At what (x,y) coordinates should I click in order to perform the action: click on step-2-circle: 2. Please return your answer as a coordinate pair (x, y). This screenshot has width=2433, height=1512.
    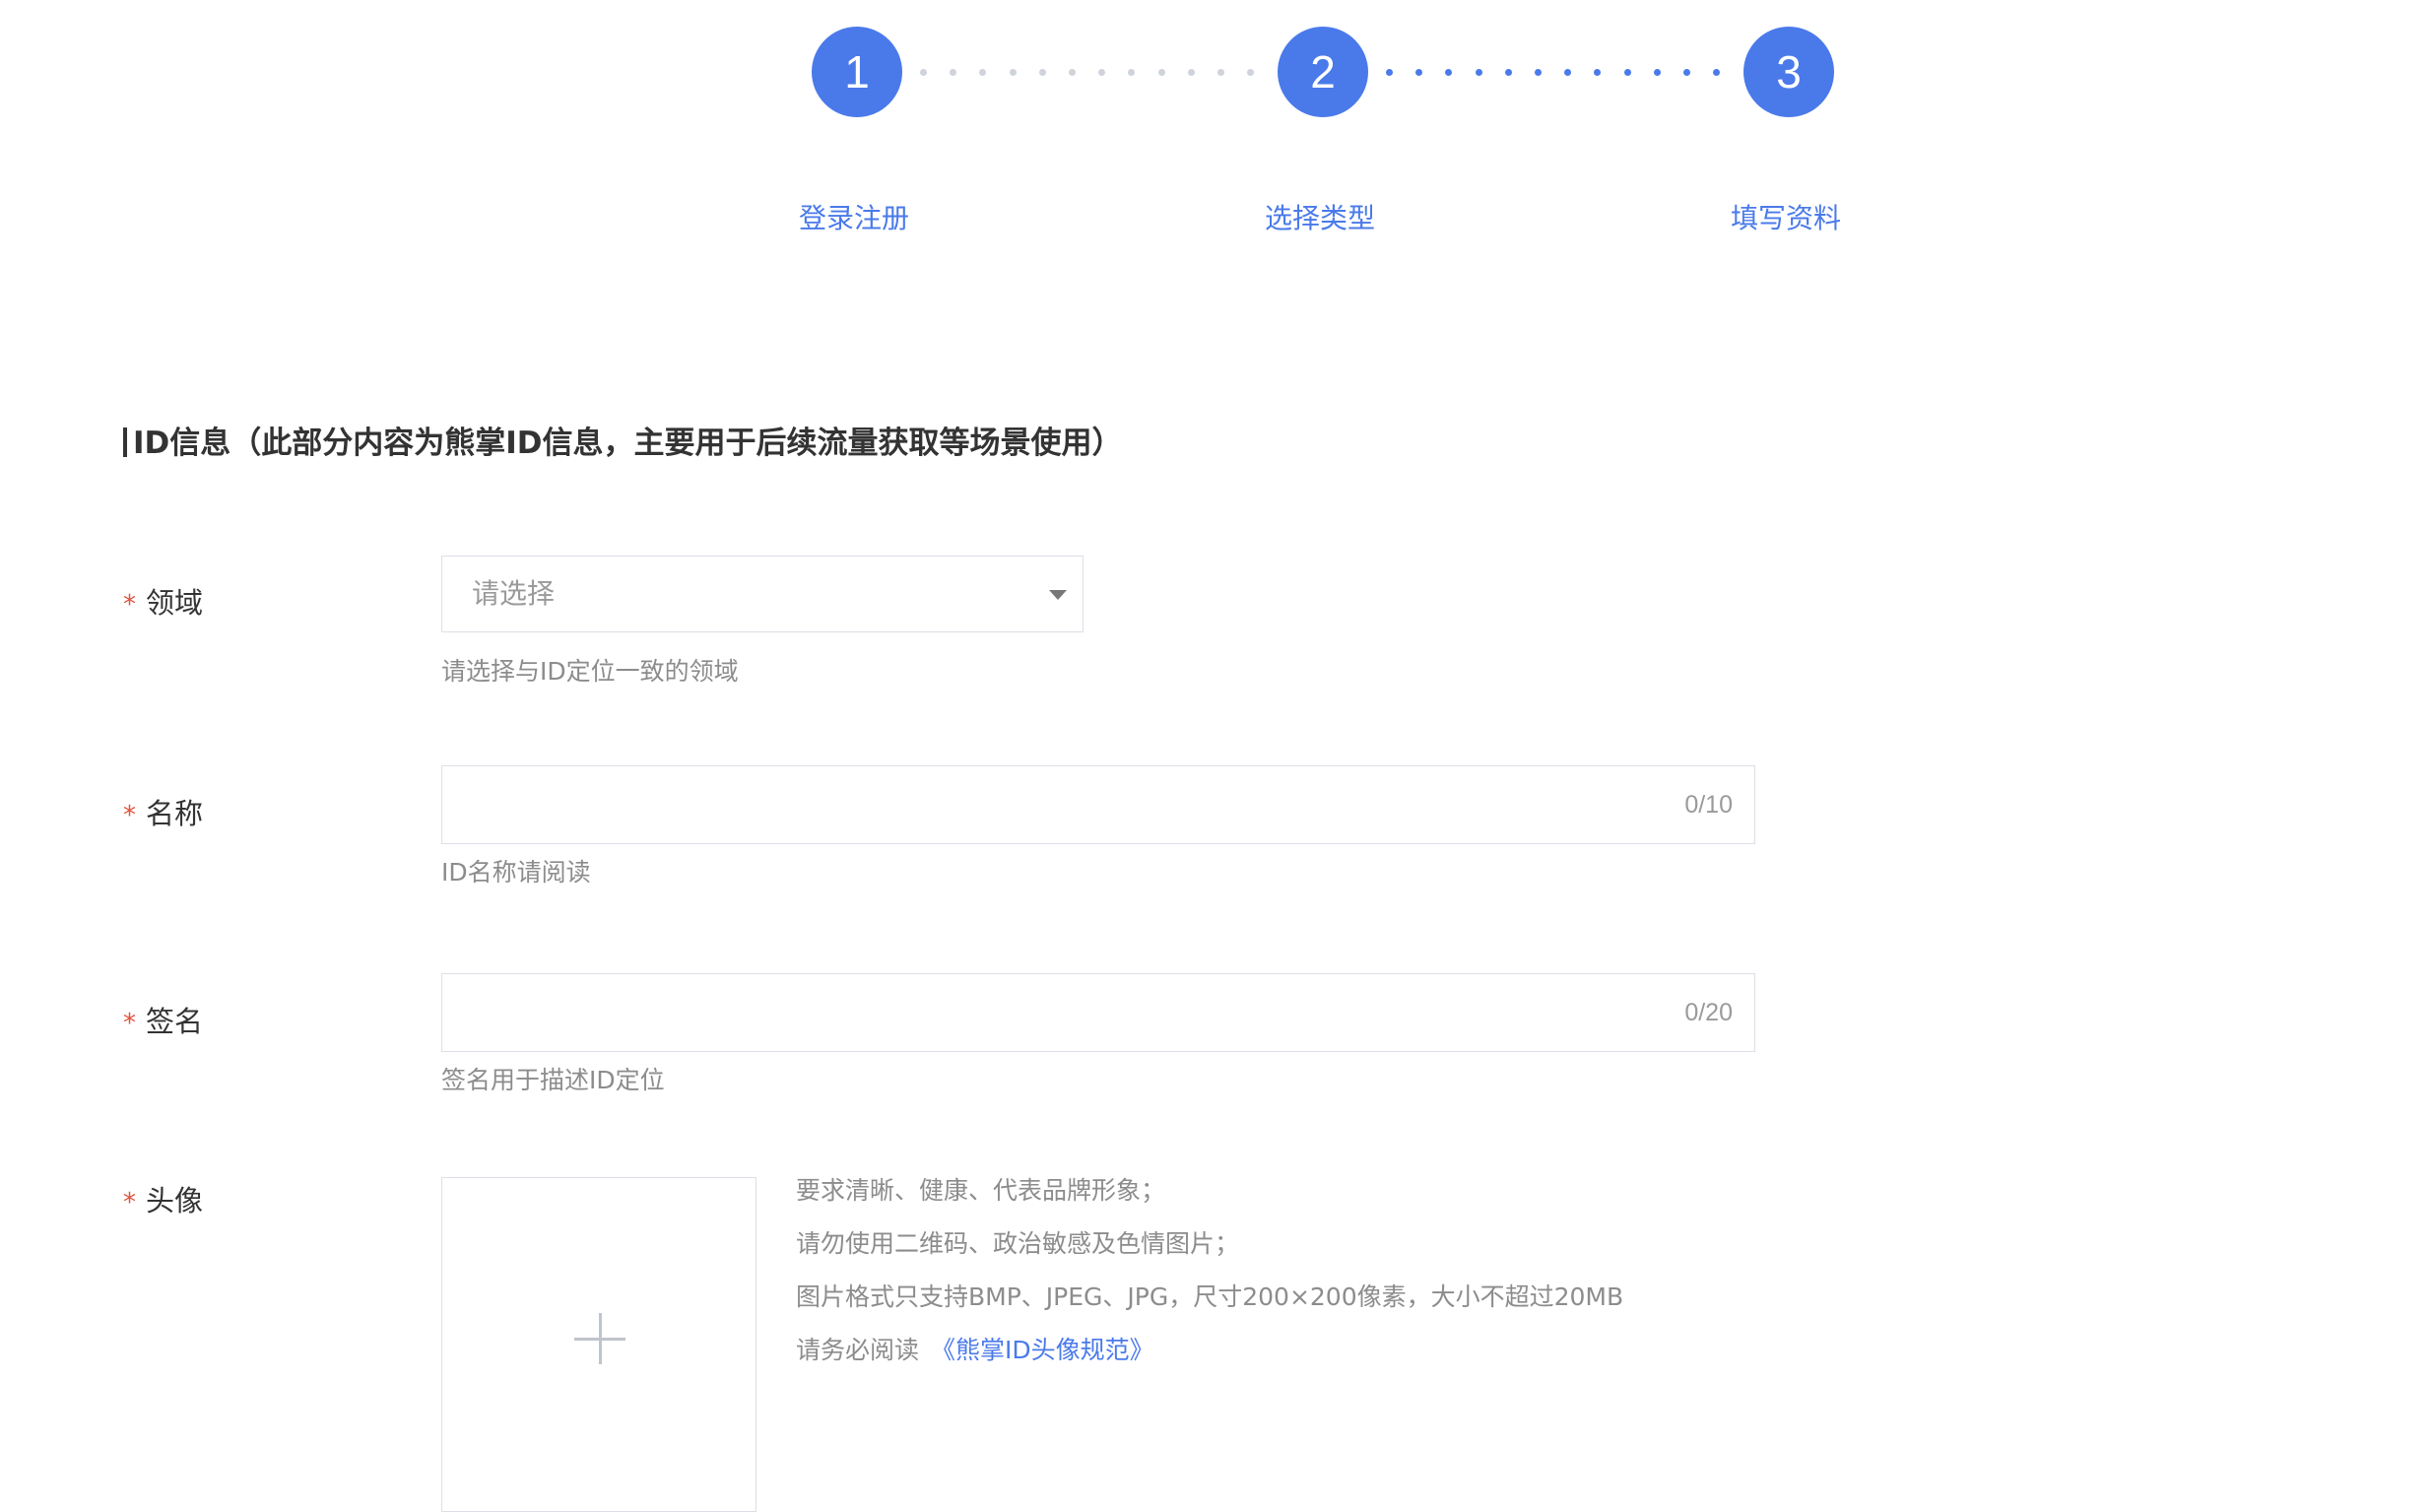
    Looking at the image, I should click on (1323, 72).